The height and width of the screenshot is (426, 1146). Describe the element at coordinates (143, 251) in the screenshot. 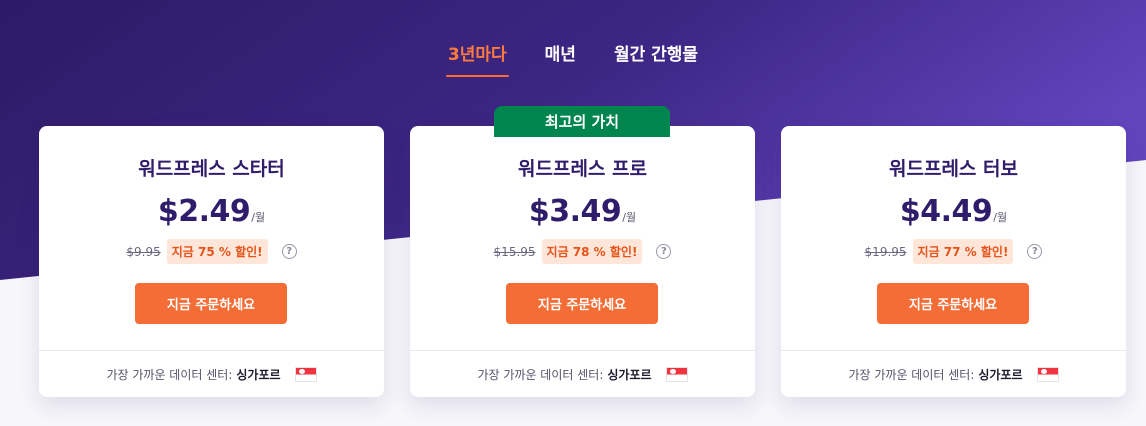

I see `original-price: $9.95` at that location.